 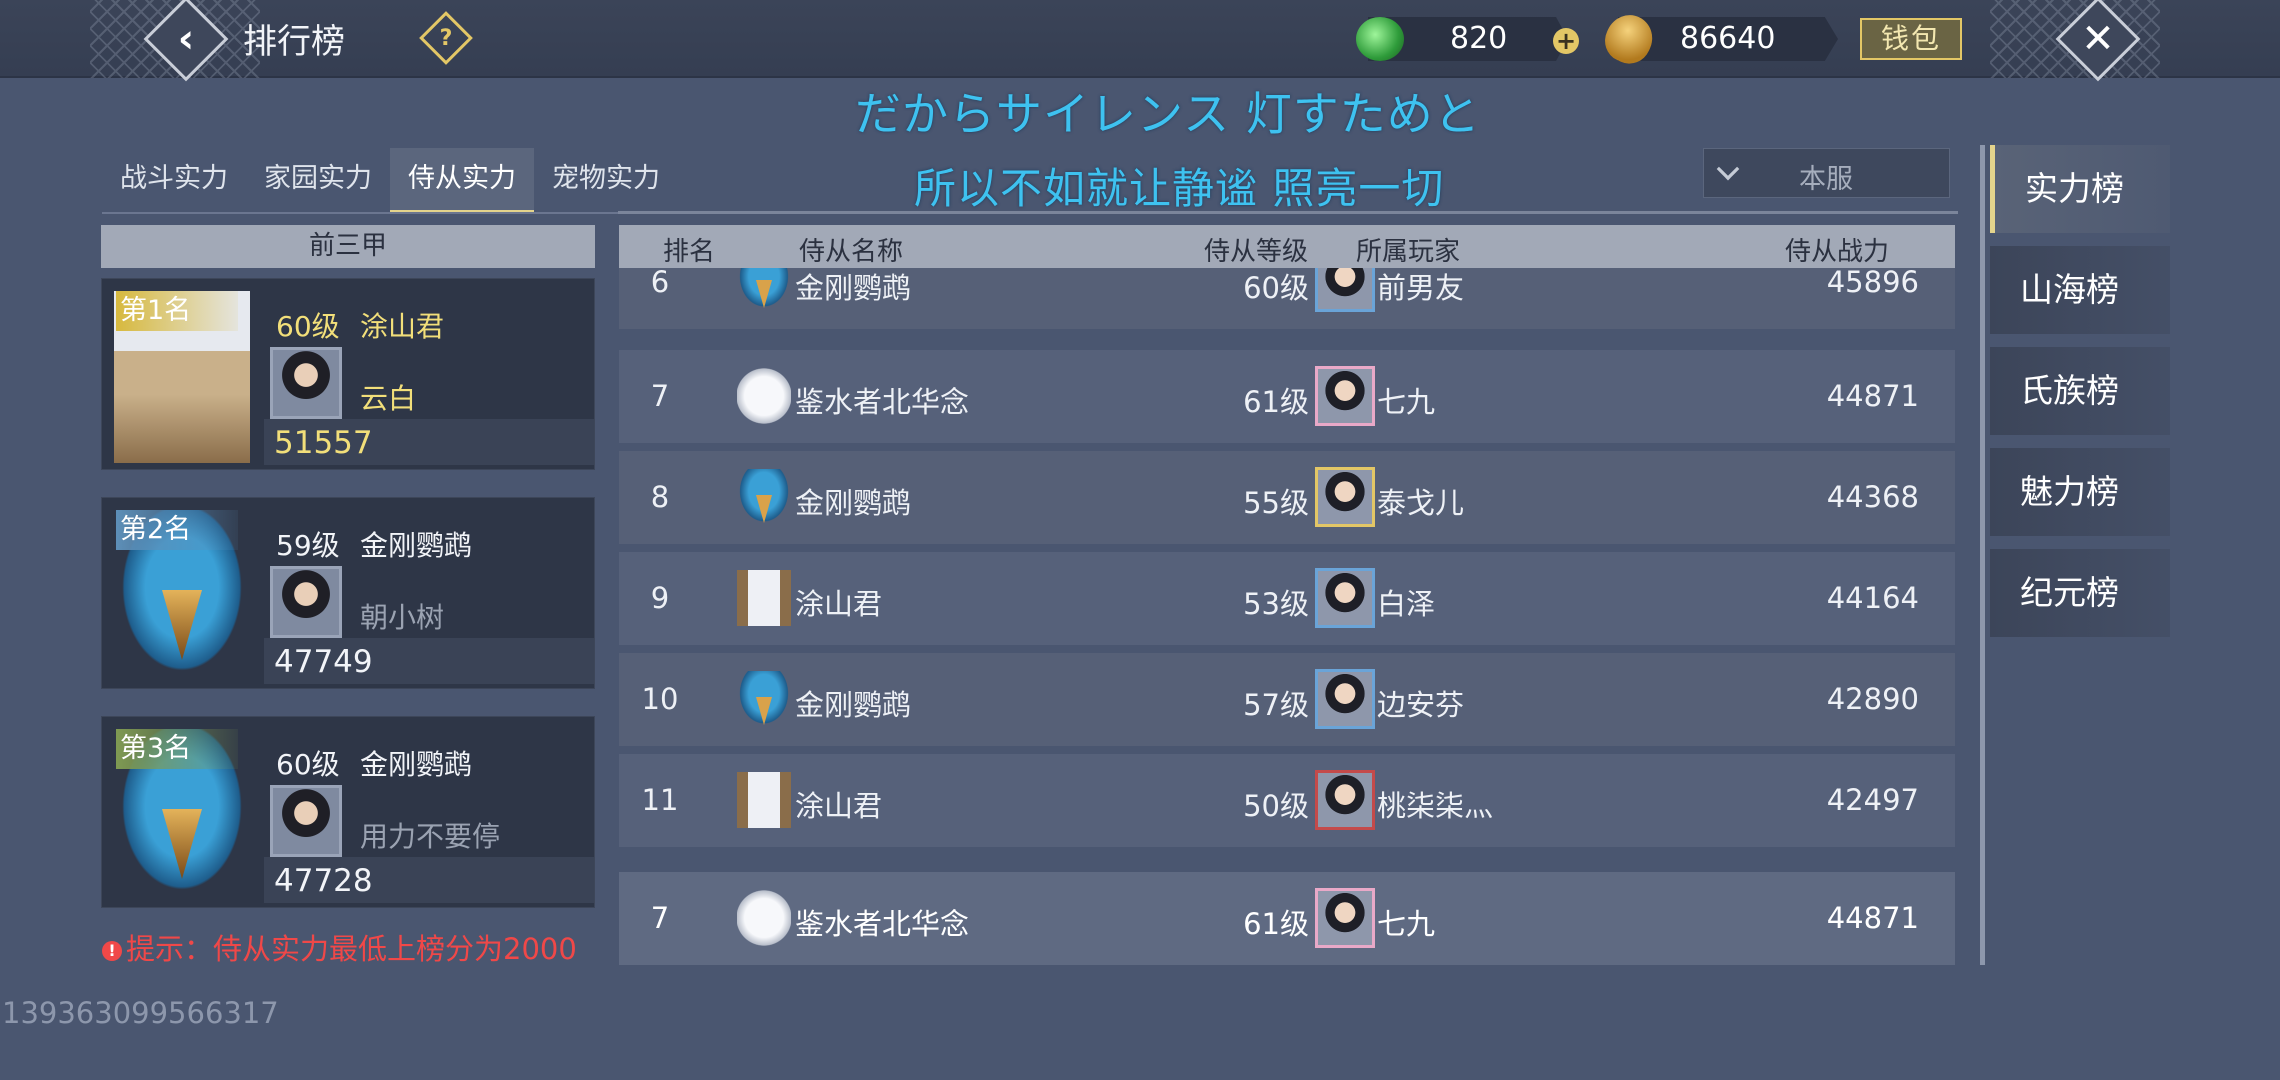 What do you see at coordinates (2098, 38) in the screenshot?
I see `close-icon: ✕` at bounding box center [2098, 38].